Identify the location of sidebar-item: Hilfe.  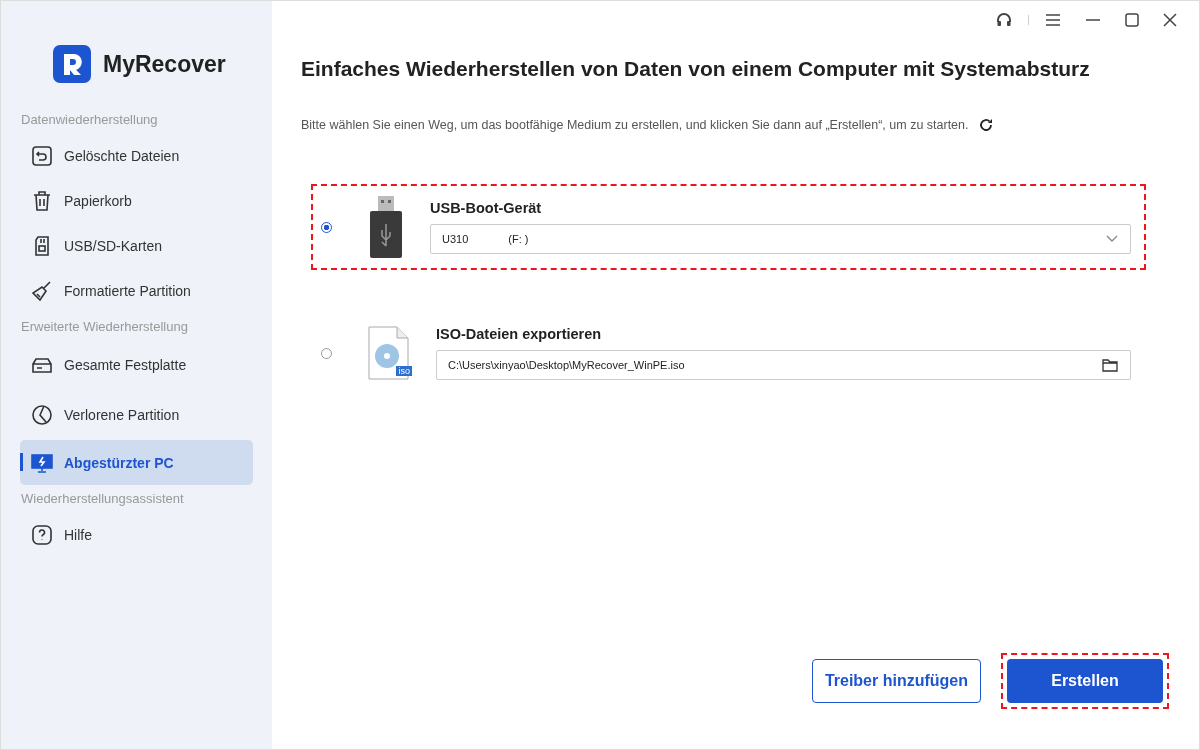
(136, 534).